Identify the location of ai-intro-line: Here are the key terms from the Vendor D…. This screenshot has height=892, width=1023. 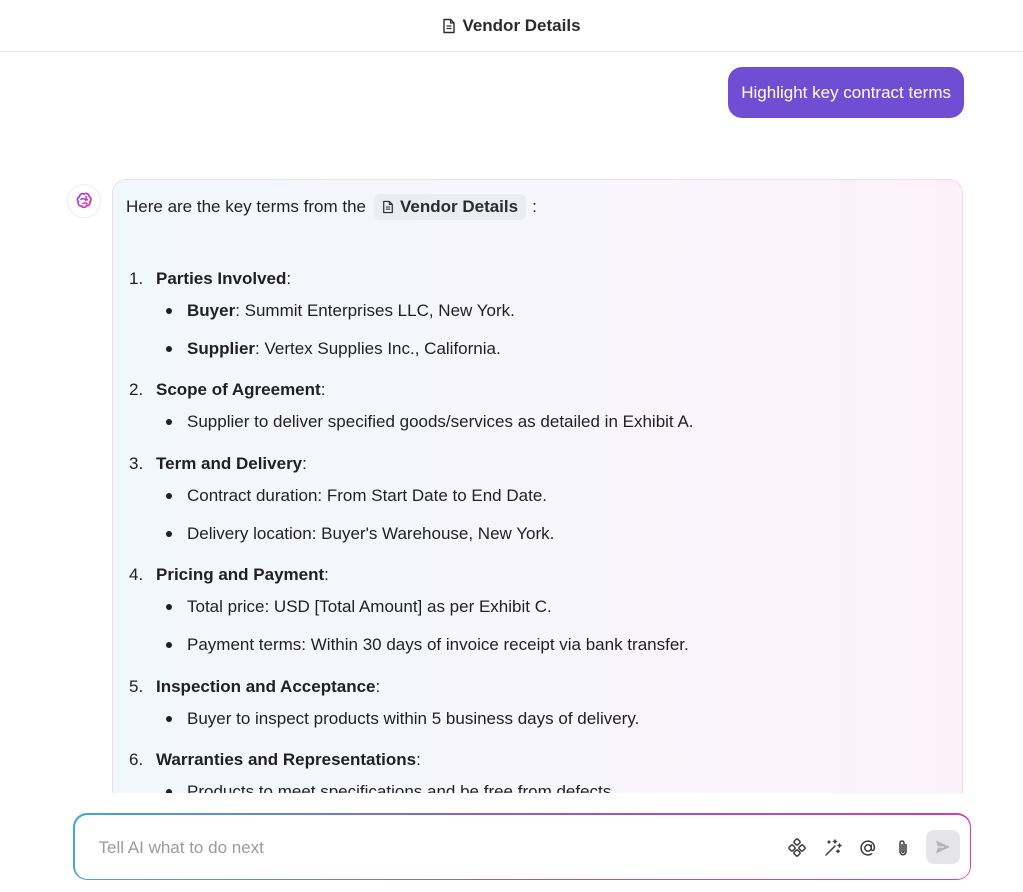
(331, 207).